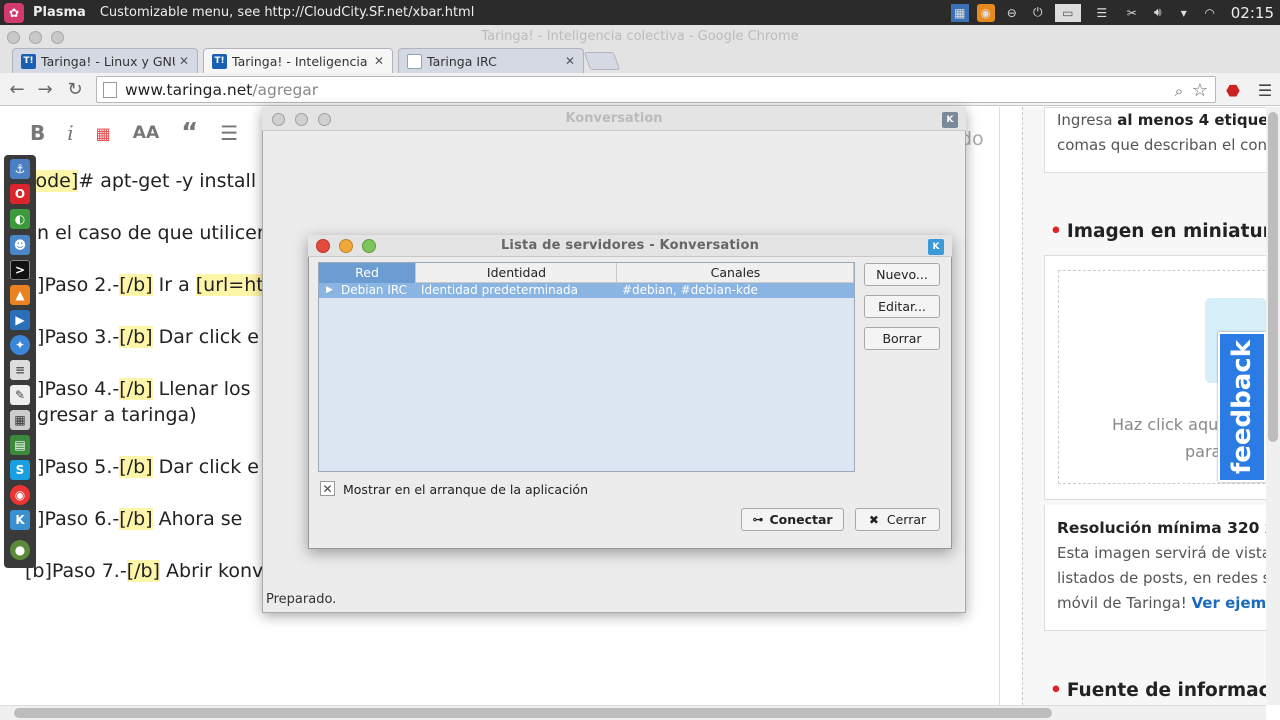 The height and width of the screenshot is (720, 1280). What do you see at coordinates (57, 37) in the screenshot?
I see `window-maximize-button` at bounding box center [57, 37].